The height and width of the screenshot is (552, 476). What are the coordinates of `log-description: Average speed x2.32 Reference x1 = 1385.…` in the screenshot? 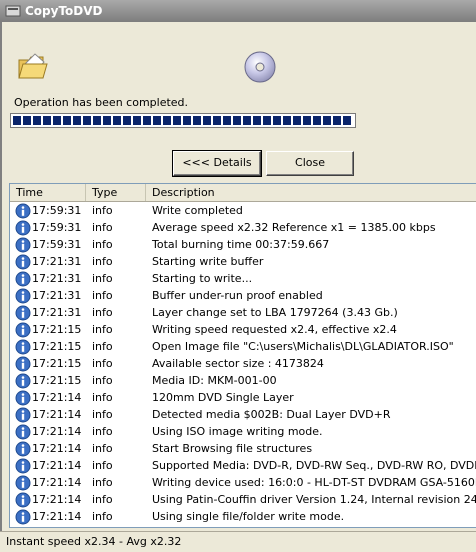 It's located at (294, 227).